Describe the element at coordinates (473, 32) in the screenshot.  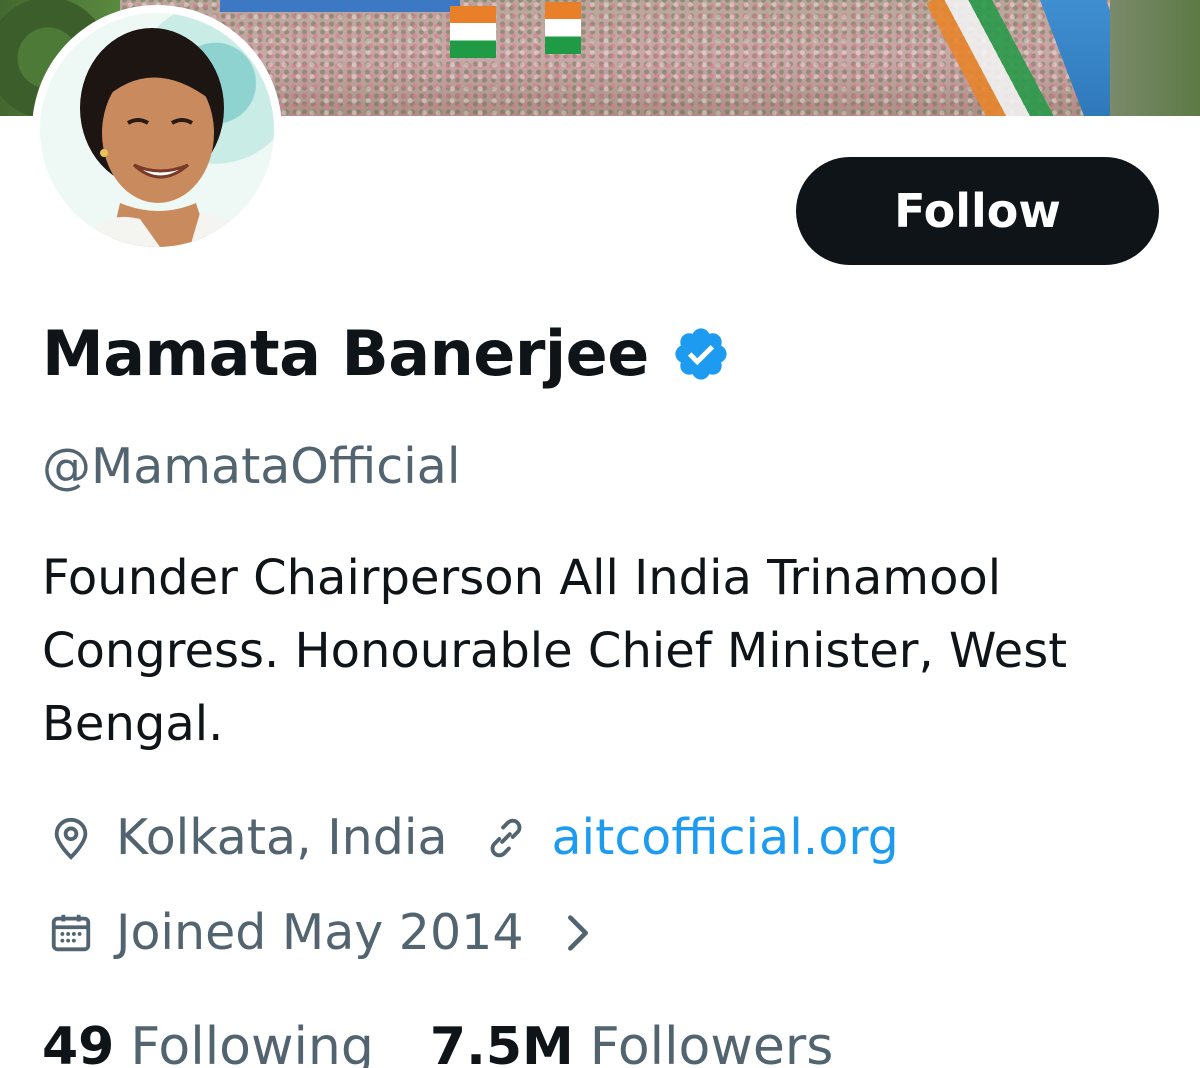
I see `banner-flag-left` at that location.